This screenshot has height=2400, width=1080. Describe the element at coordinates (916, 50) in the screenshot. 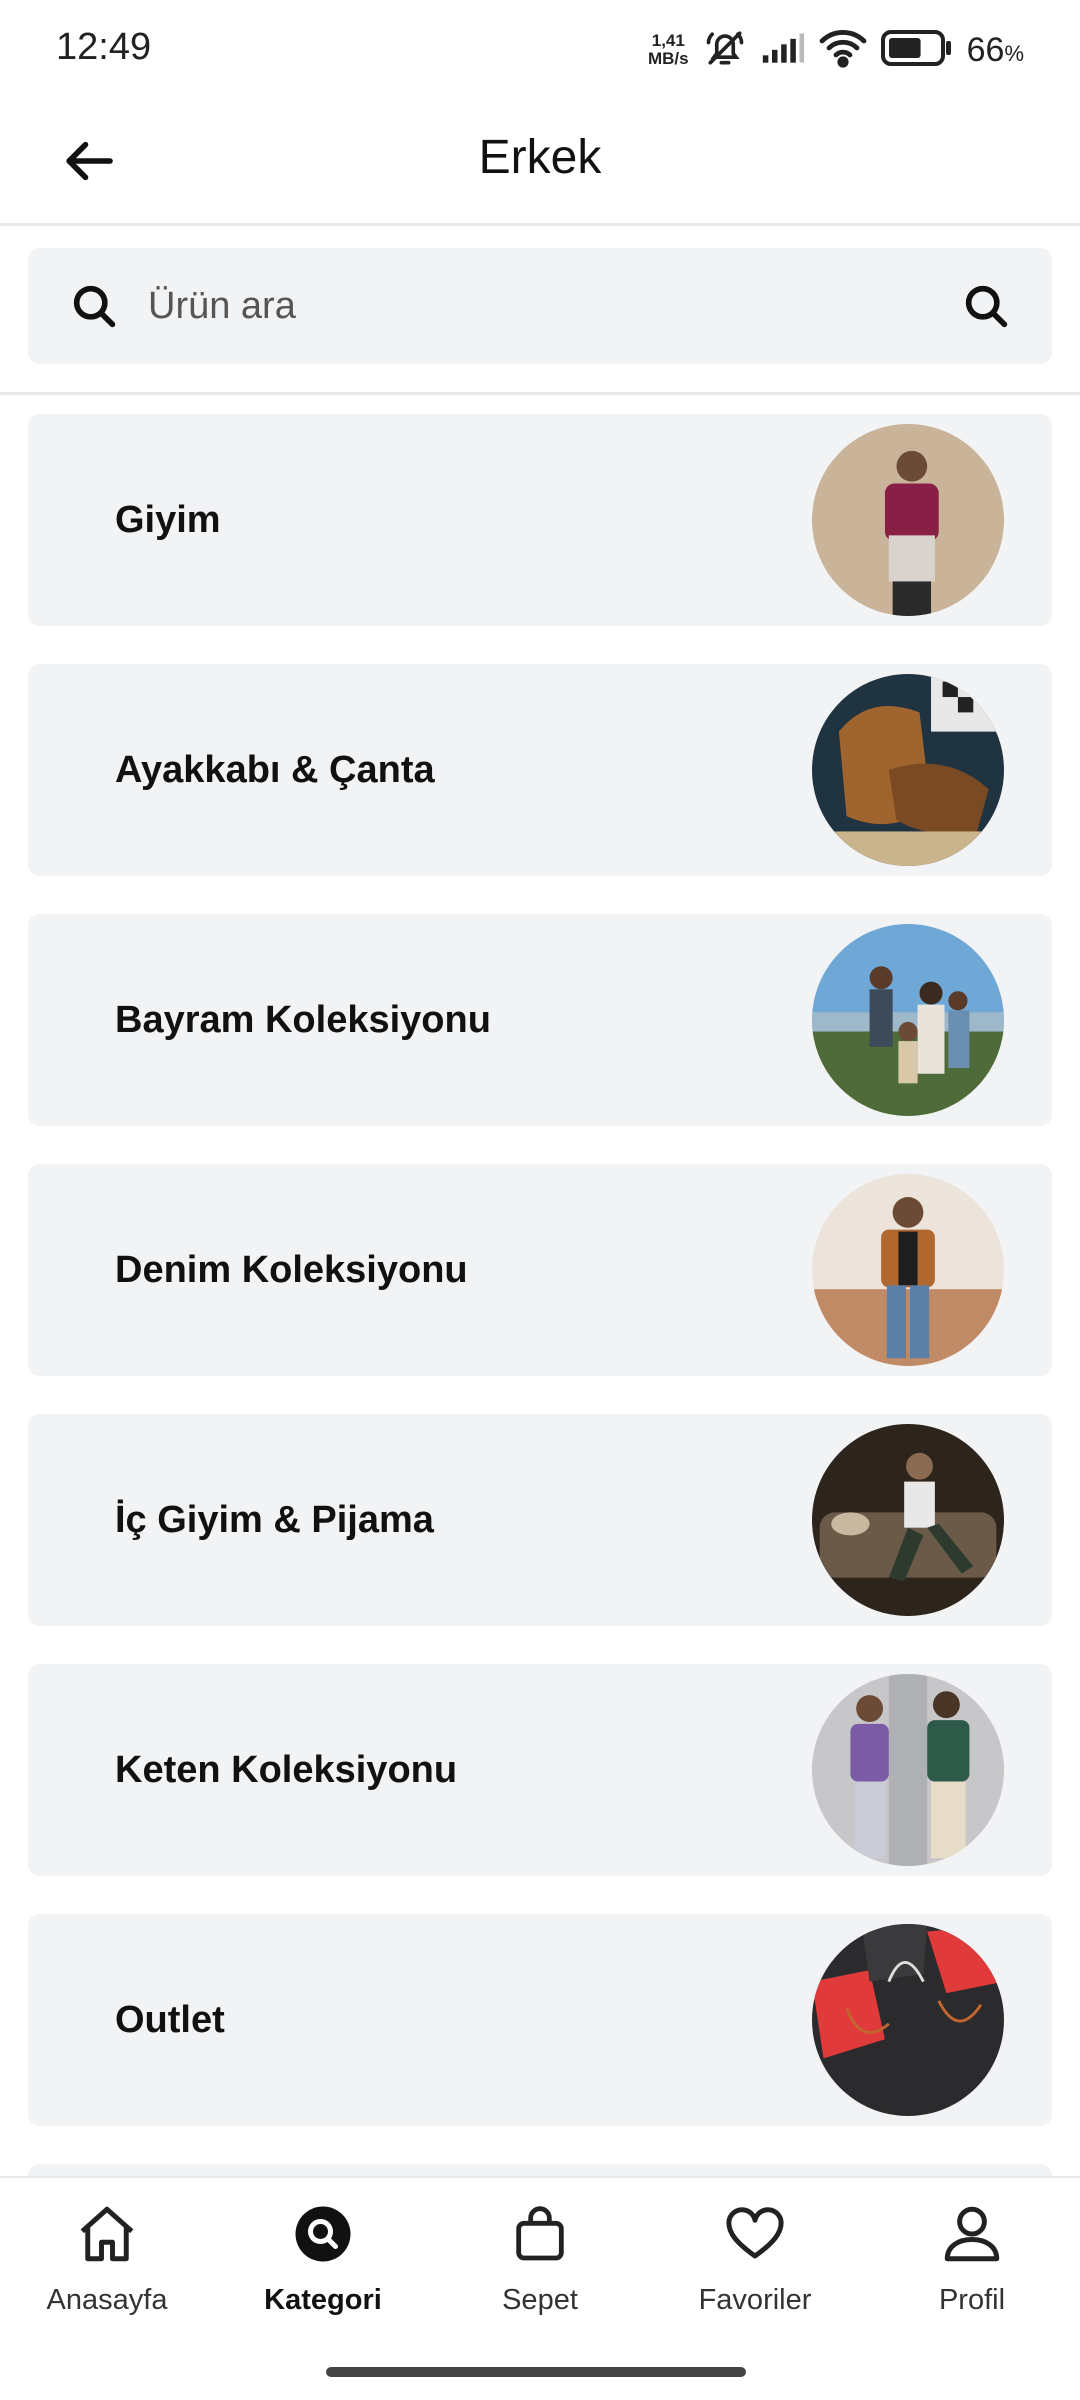

I see `battery-icon` at that location.